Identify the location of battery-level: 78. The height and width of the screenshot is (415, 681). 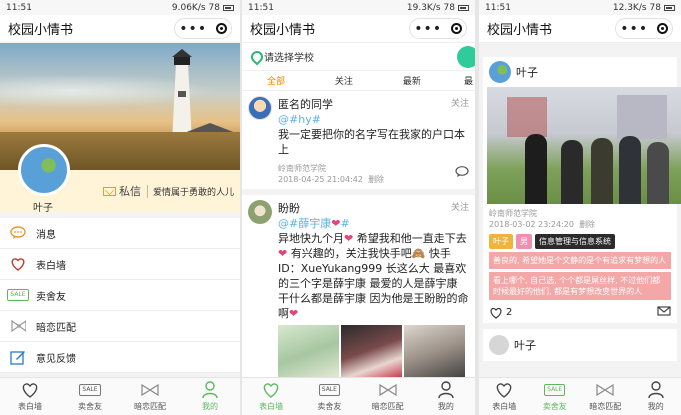
(214, 7).